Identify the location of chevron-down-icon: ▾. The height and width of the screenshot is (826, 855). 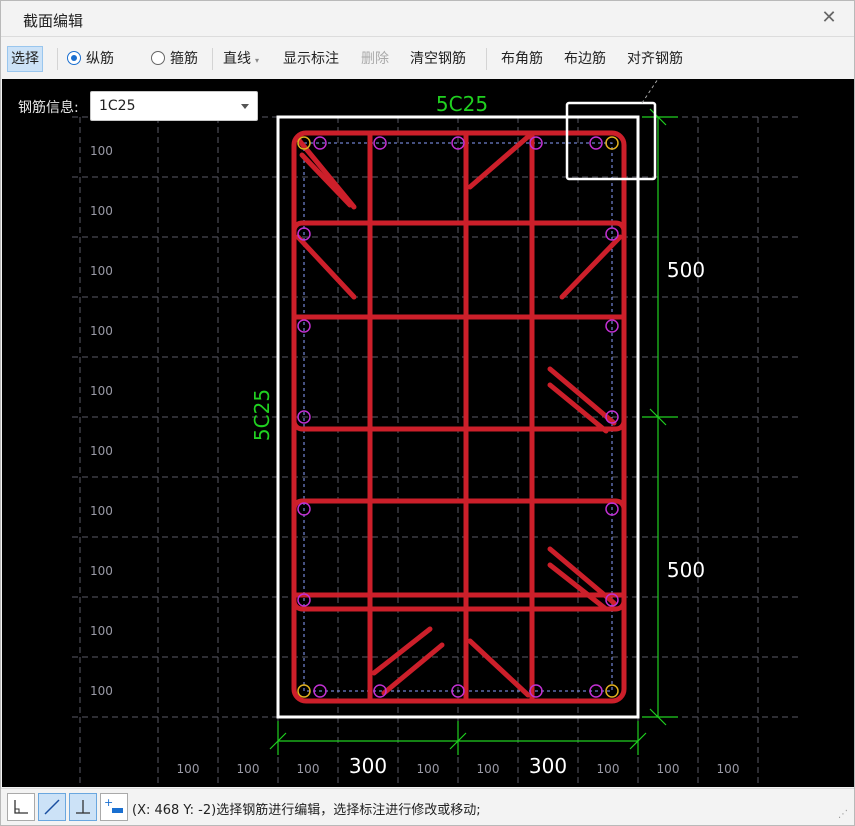
(257, 60).